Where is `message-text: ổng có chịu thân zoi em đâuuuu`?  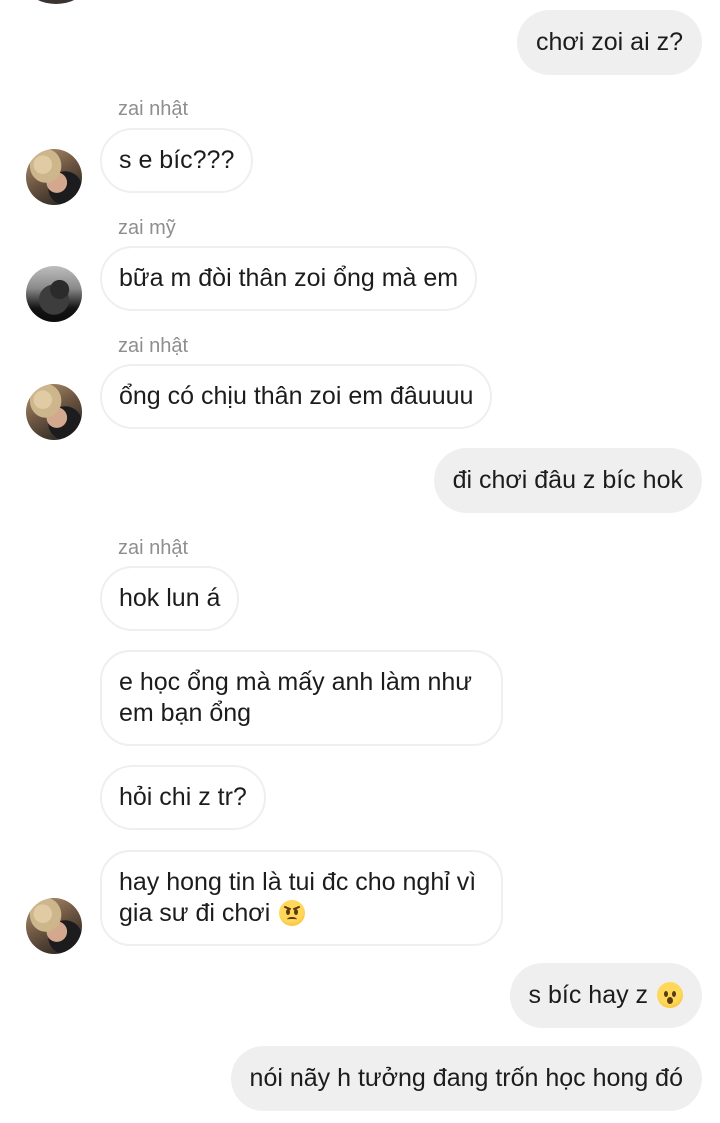
message-text: ổng có chịu thân zoi em đâuuuu is located at coordinates (296, 396).